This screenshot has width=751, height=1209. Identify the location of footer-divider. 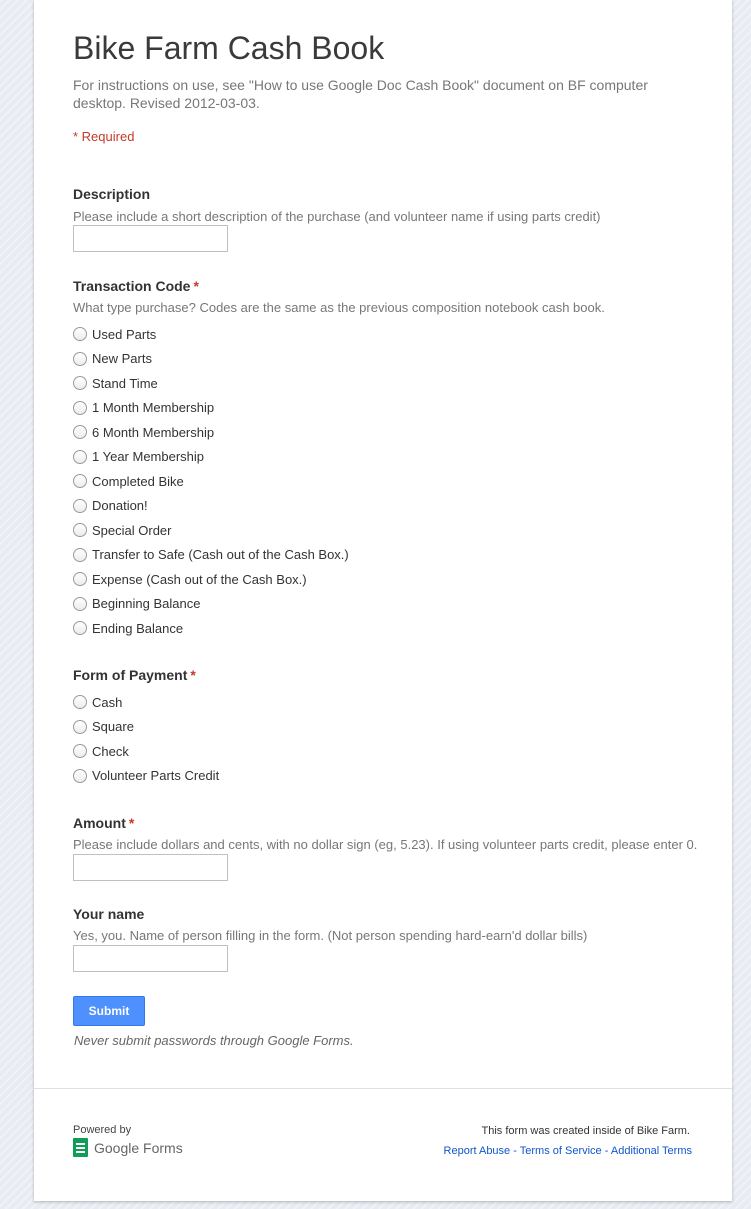
(383, 1088).